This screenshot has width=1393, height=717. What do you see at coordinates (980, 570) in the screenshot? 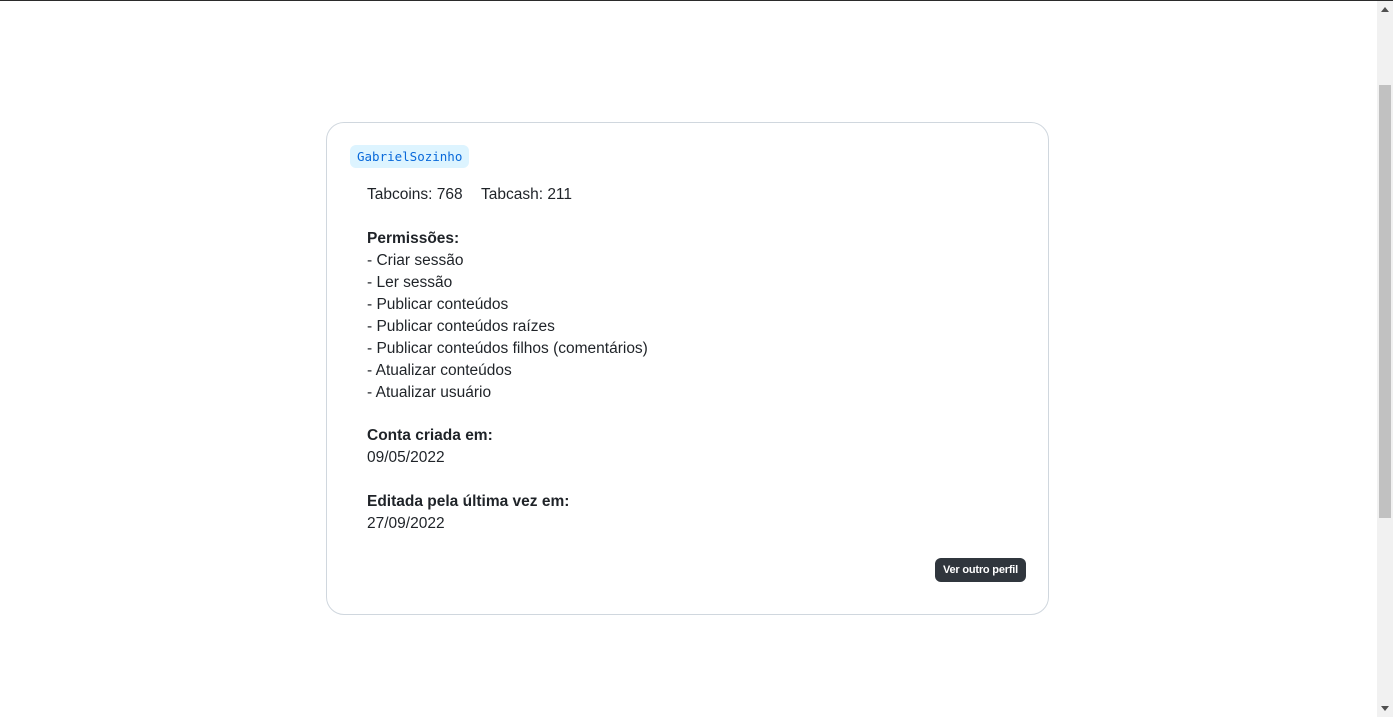
I see `view-other-profile-button: Ver outro perfil` at bounding box center [980, 570].